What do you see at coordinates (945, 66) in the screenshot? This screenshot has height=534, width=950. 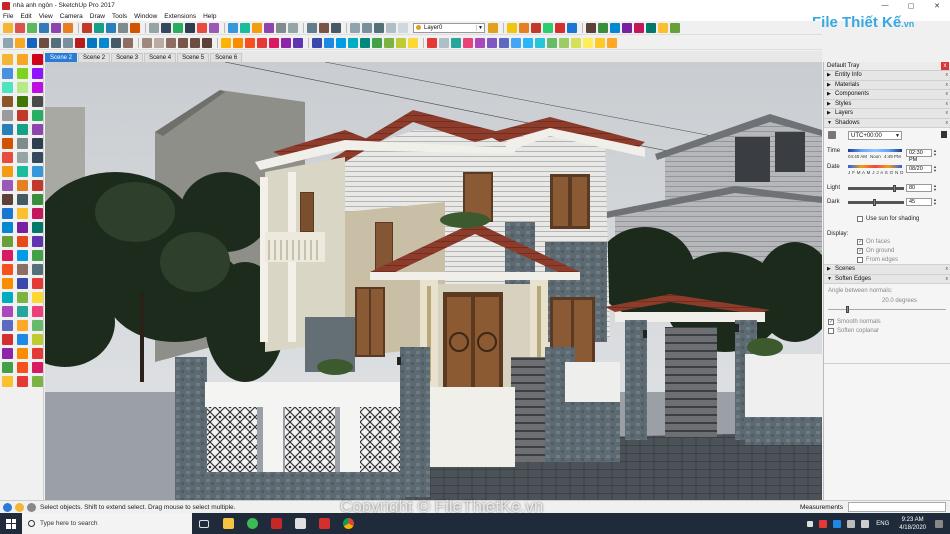 I see `tray-close-icon: x` at bounding box center [945, 66].